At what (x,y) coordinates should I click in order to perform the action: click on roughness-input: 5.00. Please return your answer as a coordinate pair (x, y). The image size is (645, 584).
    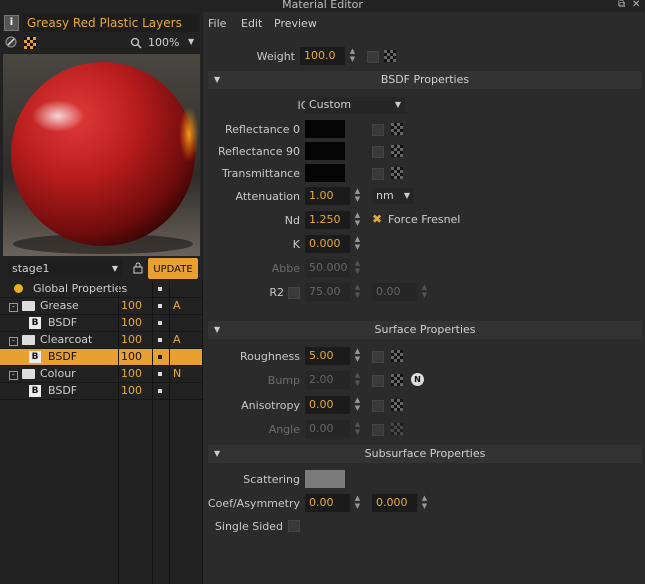
    Looking at the image, I should click on (327, 356).